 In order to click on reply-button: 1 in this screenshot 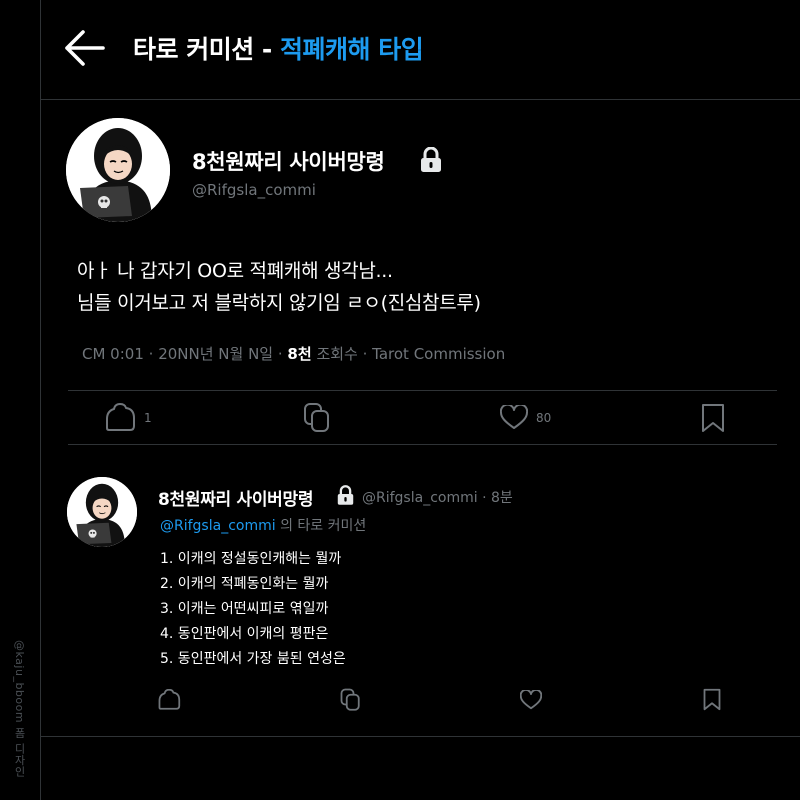, I will do `click(128, 418)`.